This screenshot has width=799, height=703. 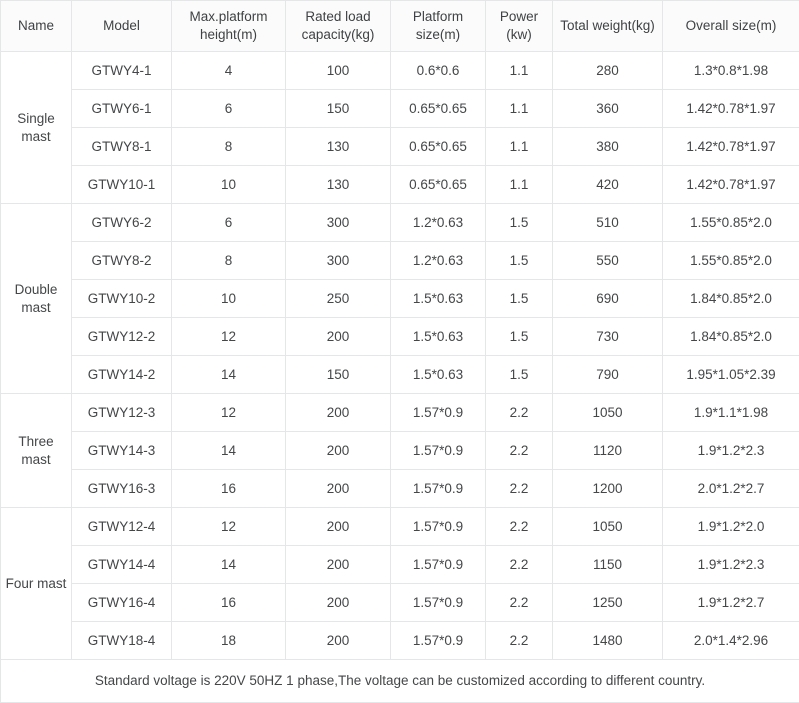 What do you see at coordinates (731, 603) in the screenshot?
I see `cell-overall-size: 1.9*1.2*2.7` at bounding box center [731, 603].